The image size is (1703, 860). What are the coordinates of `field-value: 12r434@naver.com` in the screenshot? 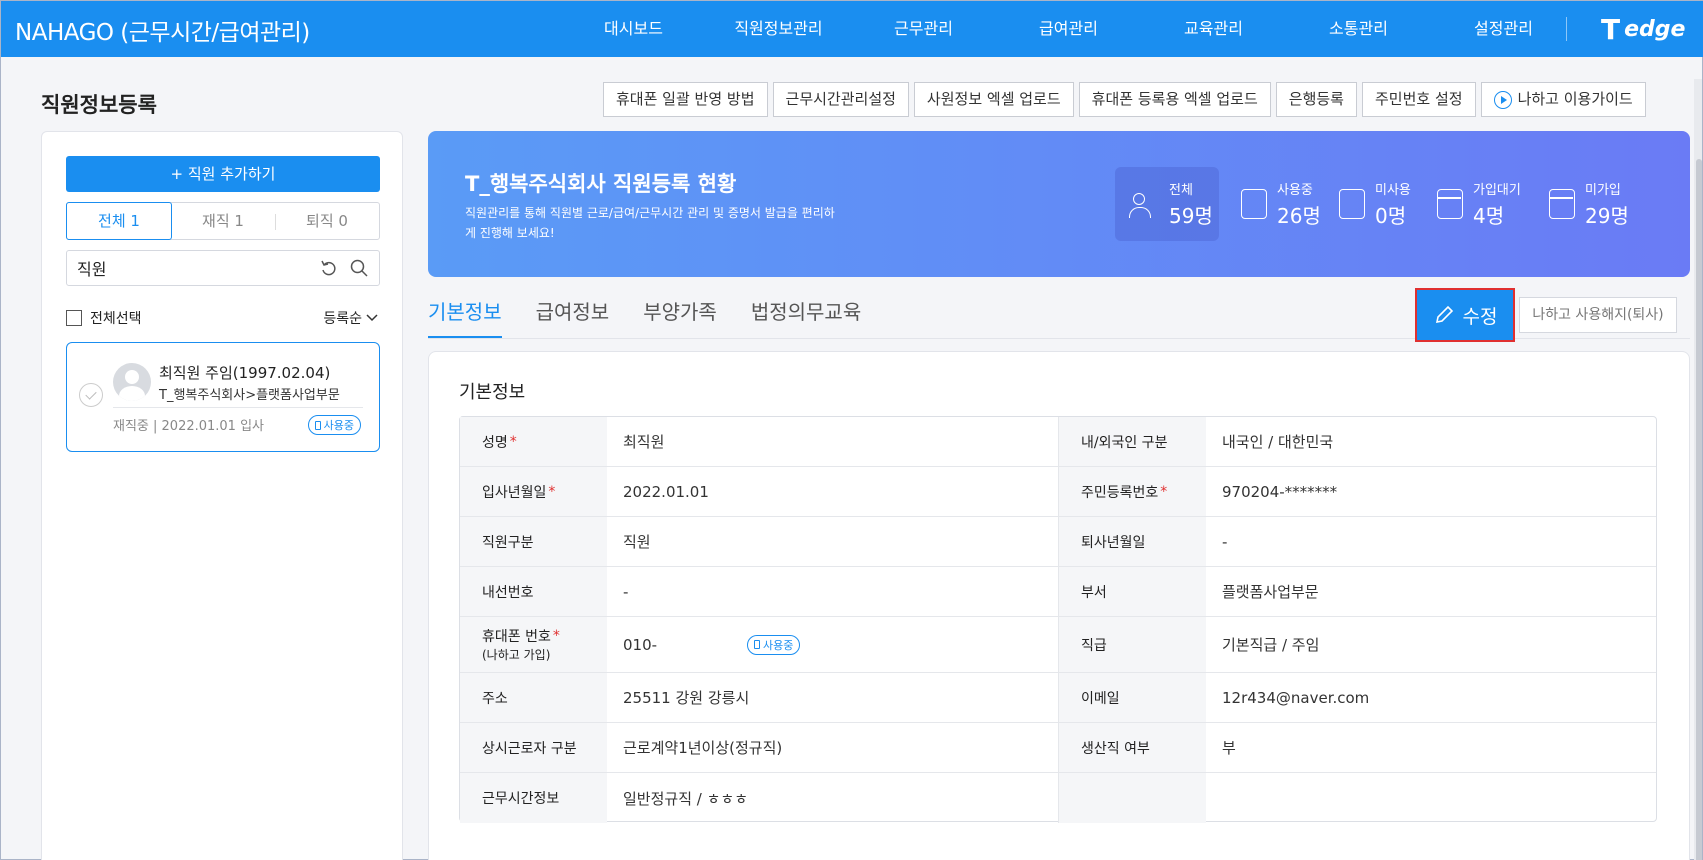 It's located at (1296, 697).